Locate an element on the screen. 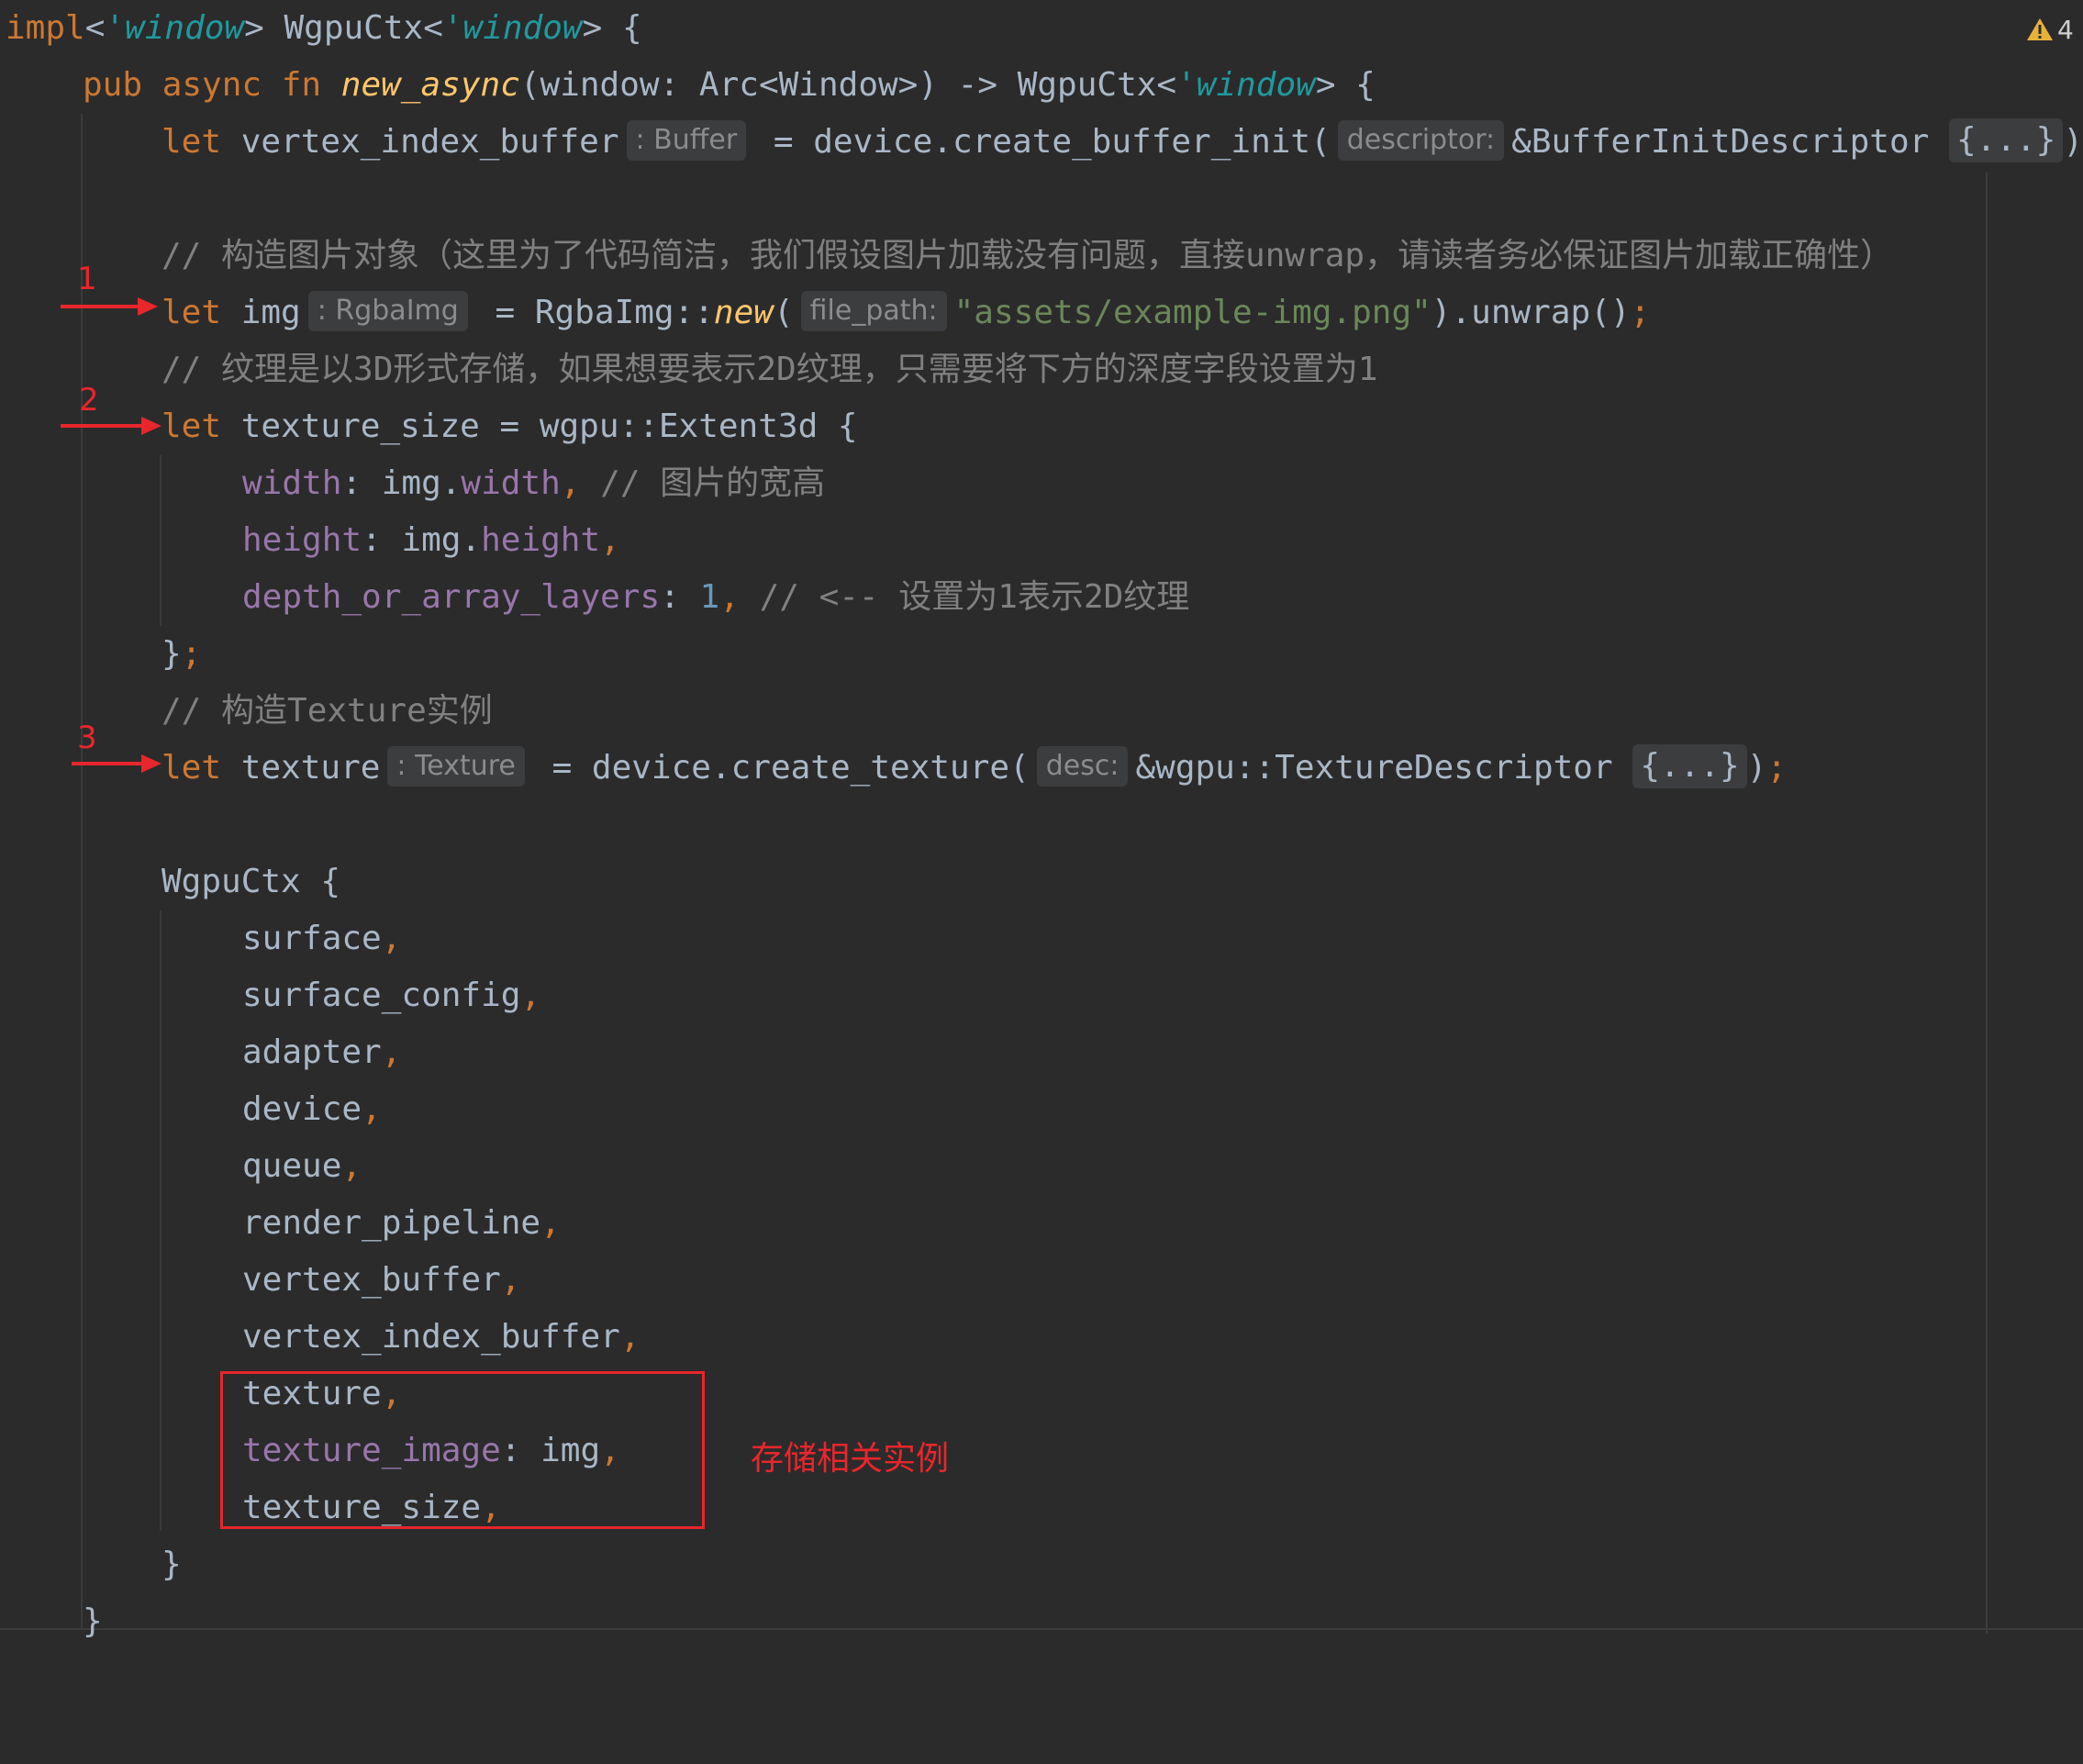 The image size is (2083, 1764). code-line: WgpuCtx { is located at coordinates (170, 882).